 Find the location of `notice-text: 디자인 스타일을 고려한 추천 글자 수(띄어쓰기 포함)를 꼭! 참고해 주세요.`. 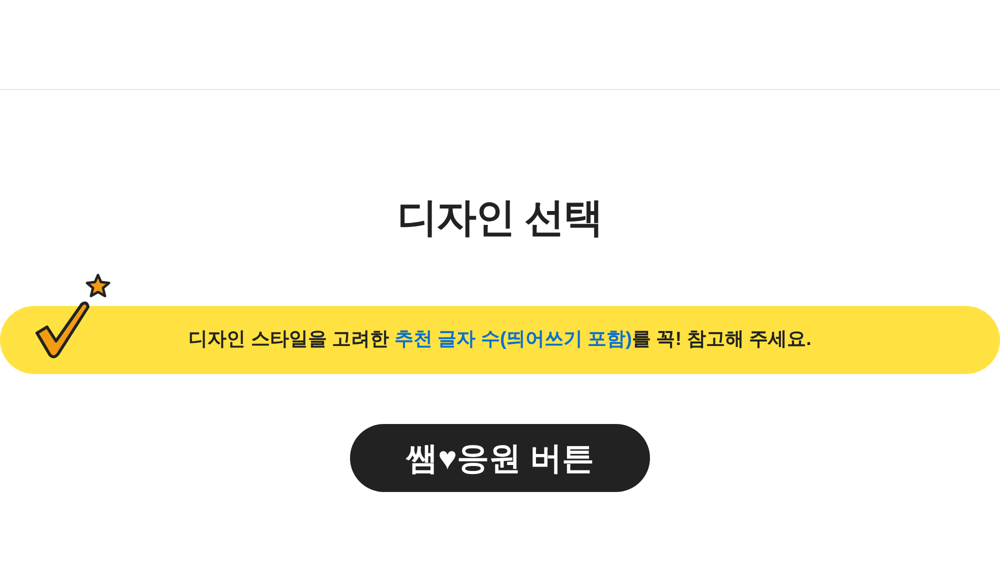

notice-text: 디자인 스타일을 고려한 추천 글자 수(띄어쓰기 포함)를 꼭! 참고해 주세요. is located at coordinates (500, 340).